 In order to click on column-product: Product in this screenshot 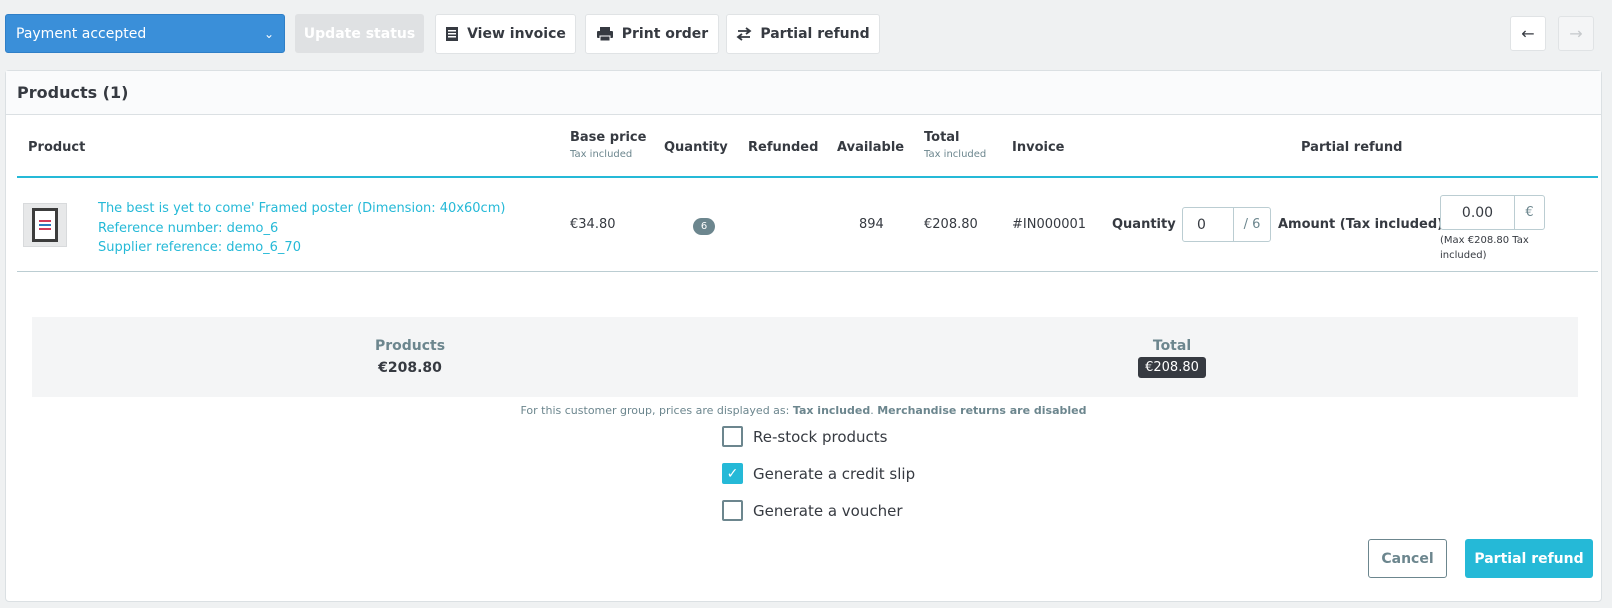, I will do `click(57, 147)`.